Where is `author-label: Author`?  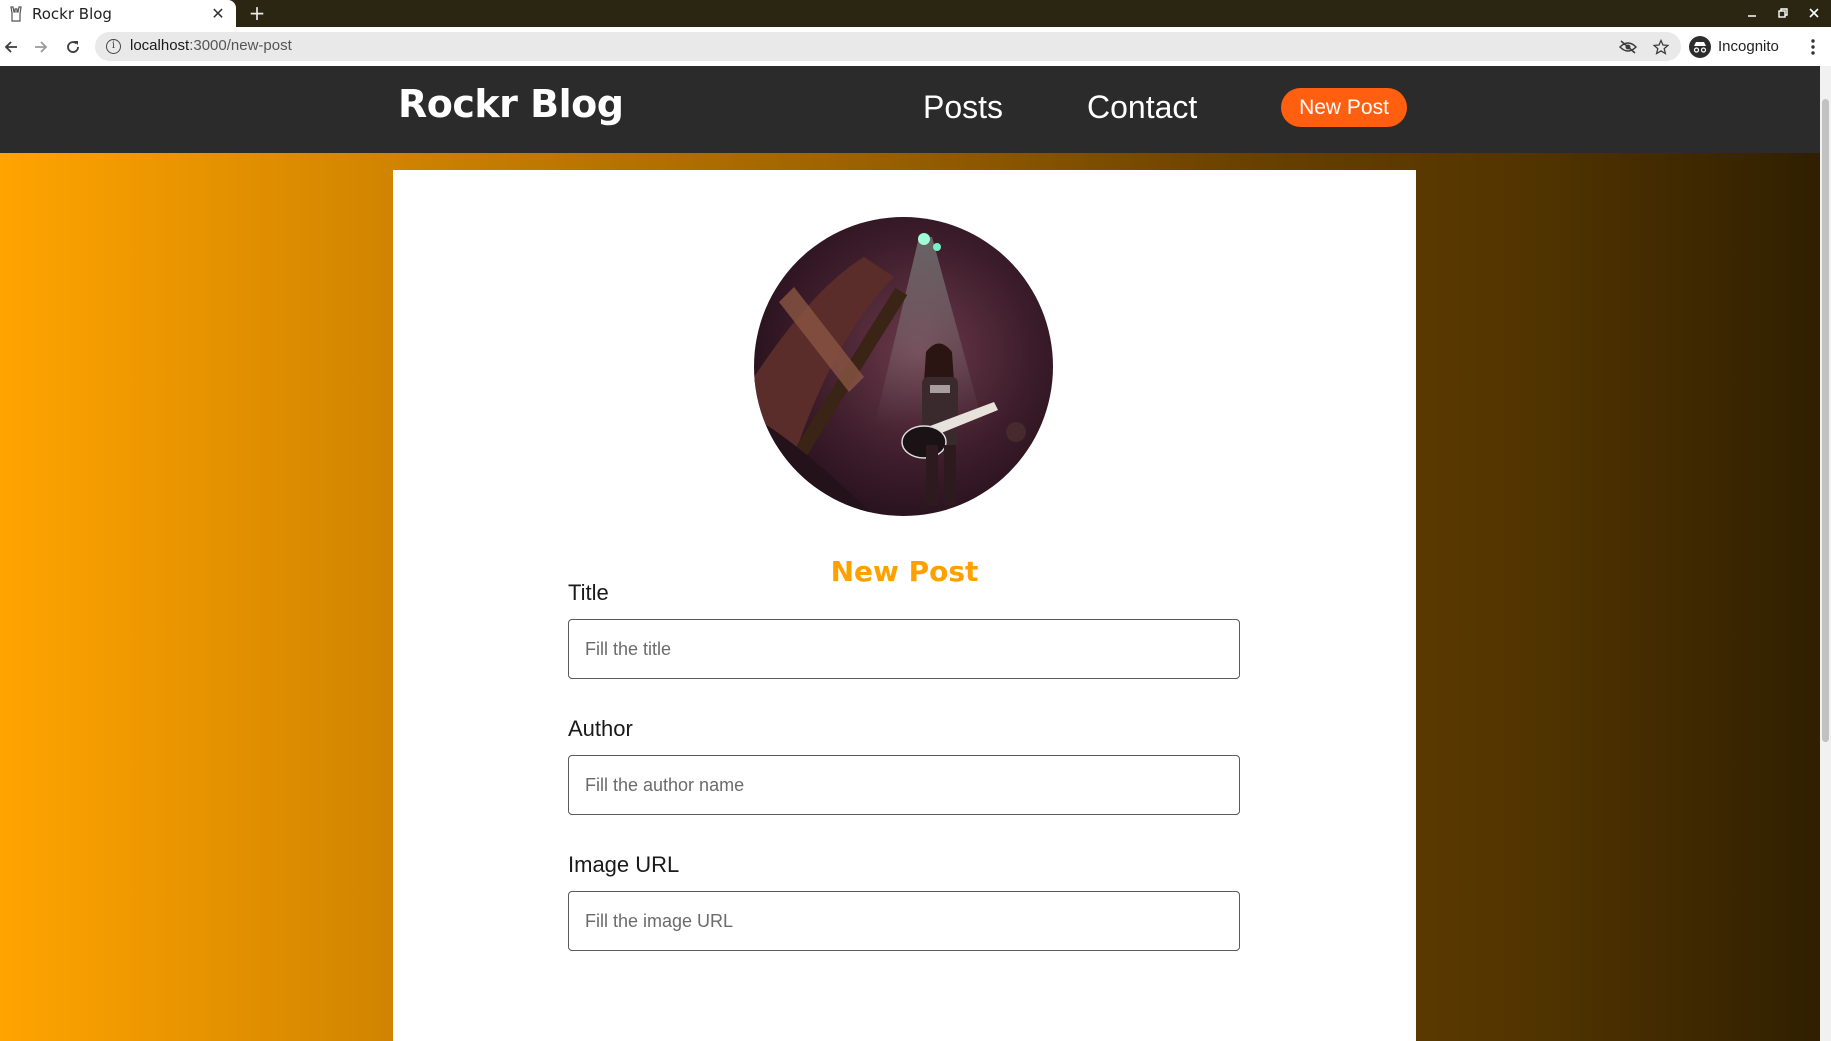
author-label: Author is located at coordinates (600, 728).